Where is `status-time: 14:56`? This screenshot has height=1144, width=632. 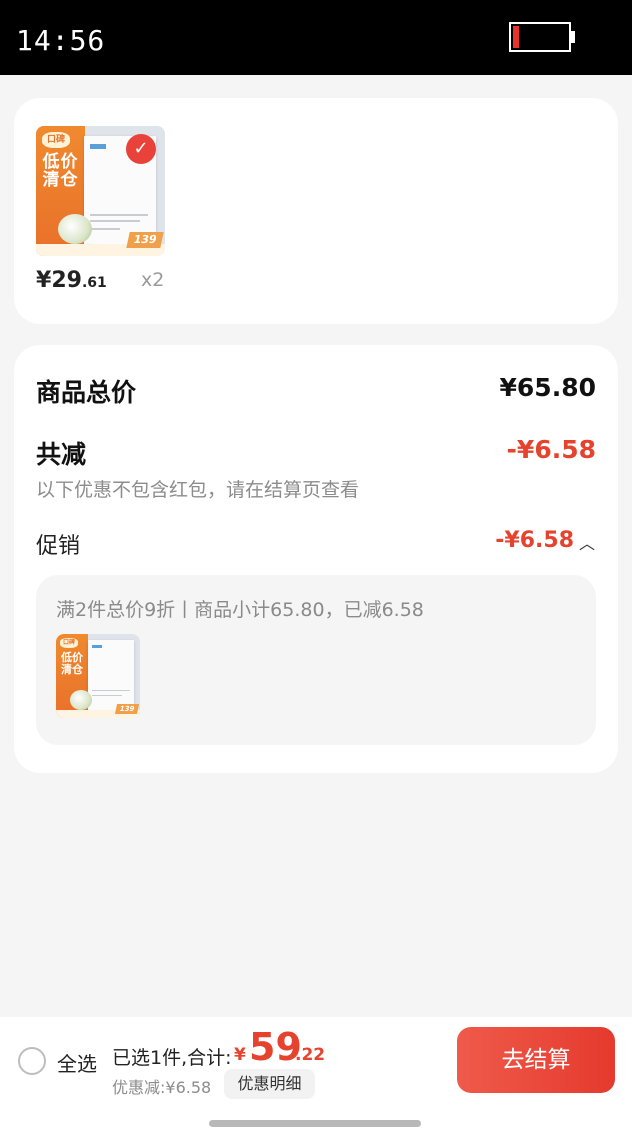 status-time: 14:56 is located at coordinates (61, 40).